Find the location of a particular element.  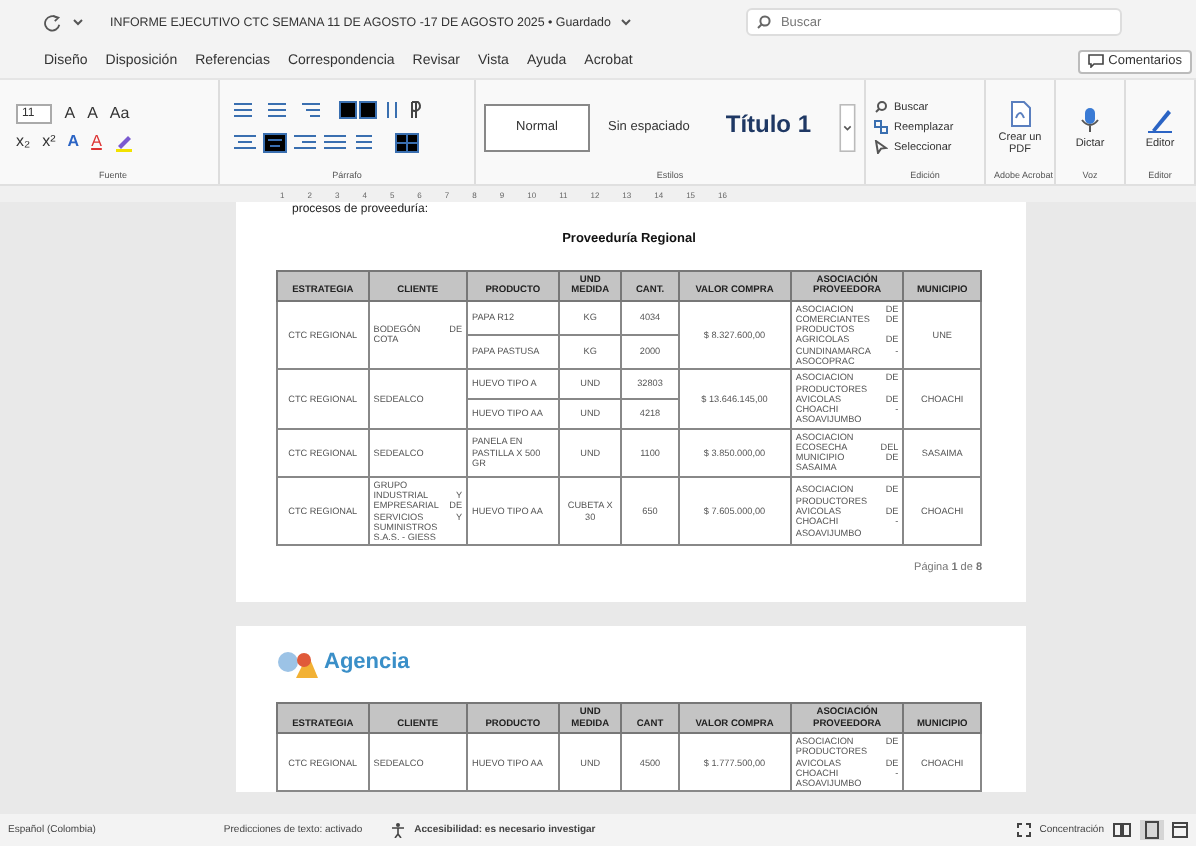

focus-icon is located at coordinates (1023, 830).